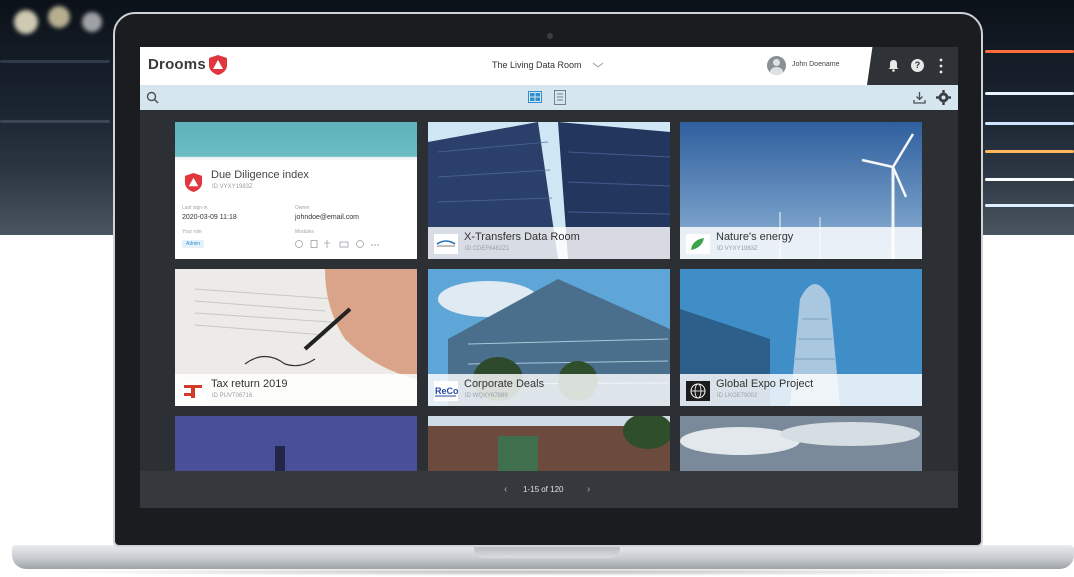 The image size is (1074, 577). I want to click on dusk-city-photo, so click(296, 444).